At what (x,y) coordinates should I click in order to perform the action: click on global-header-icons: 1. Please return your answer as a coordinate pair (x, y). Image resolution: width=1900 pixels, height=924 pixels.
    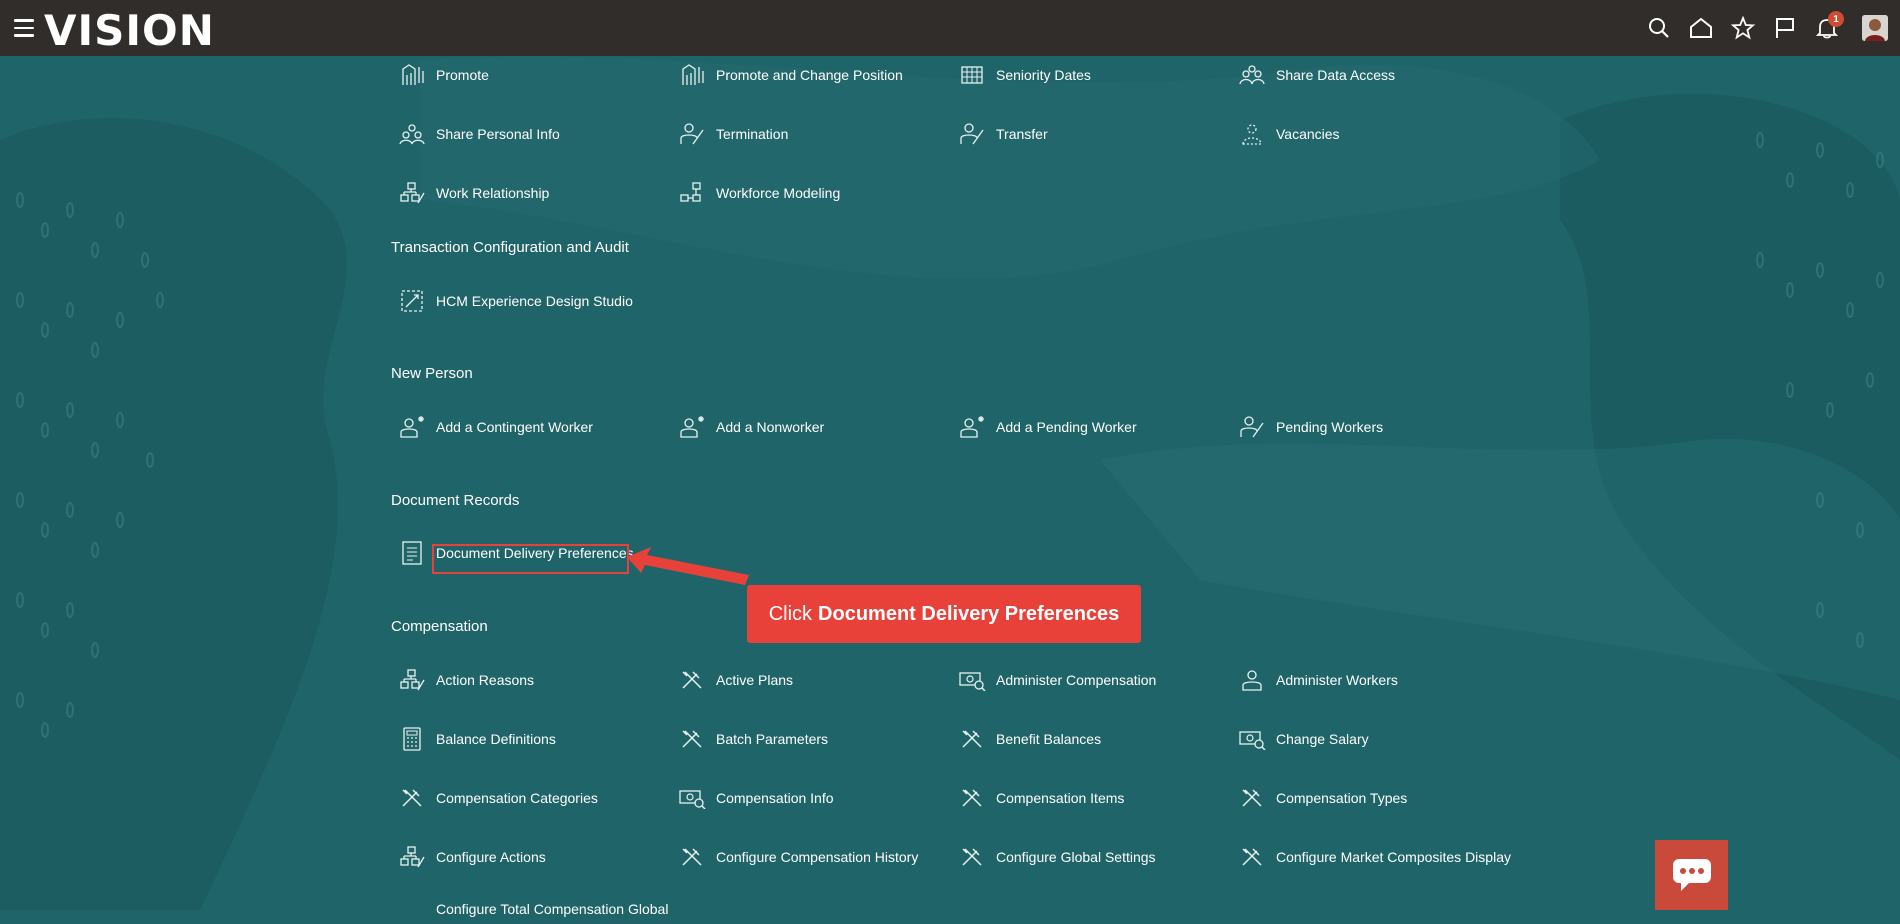
    Looking at the image, I should click on (1767, 28).